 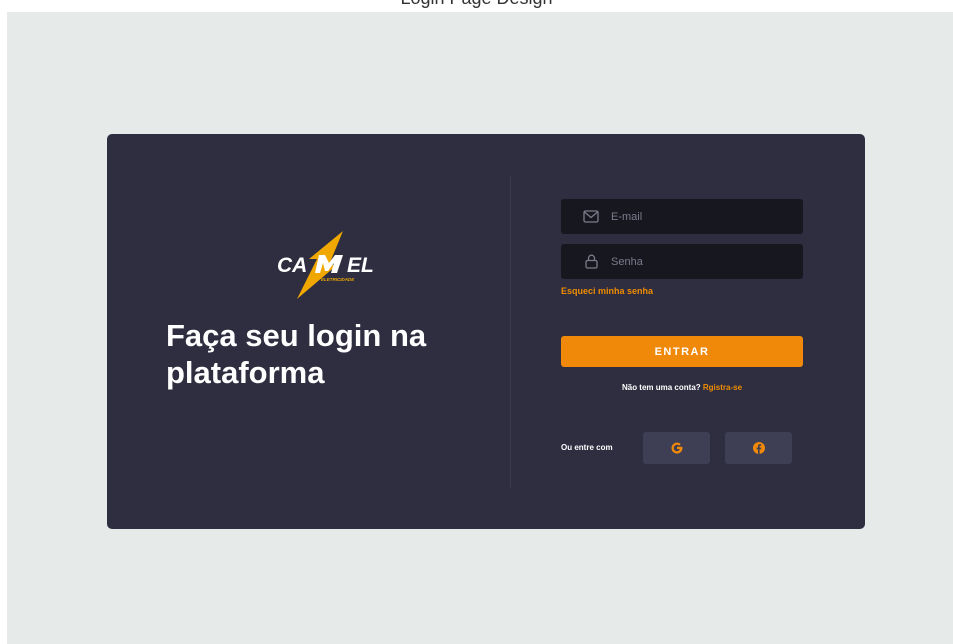 I want to click on google-icon, so click(x=677, y=448).